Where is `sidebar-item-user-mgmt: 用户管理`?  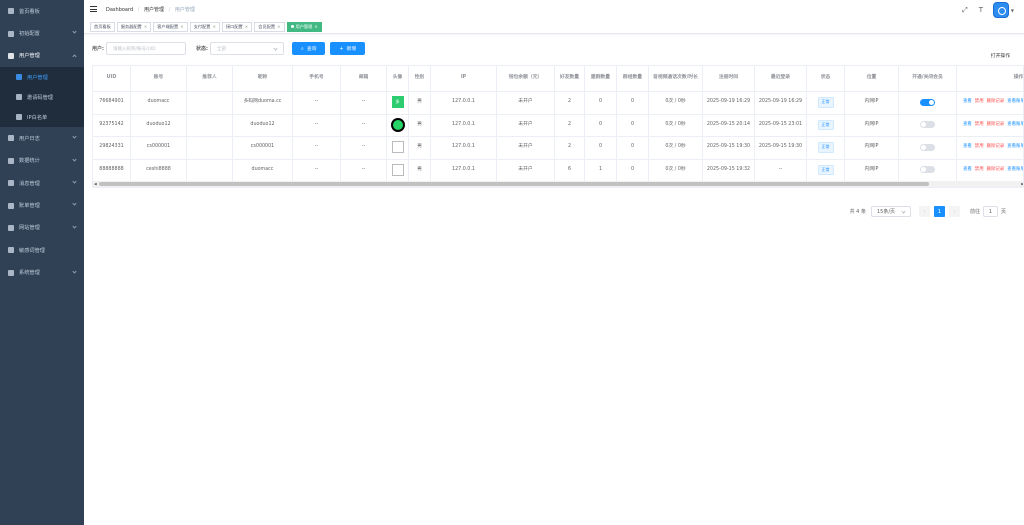 sidebar-item-user-mgmt: 用户管理 is located at coordinates (42, 56).